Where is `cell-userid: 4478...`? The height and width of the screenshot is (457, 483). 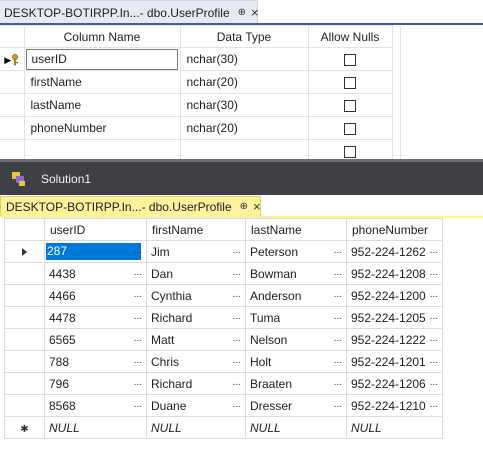 cell-userid: 4478... is located at coordinates (95, 317).